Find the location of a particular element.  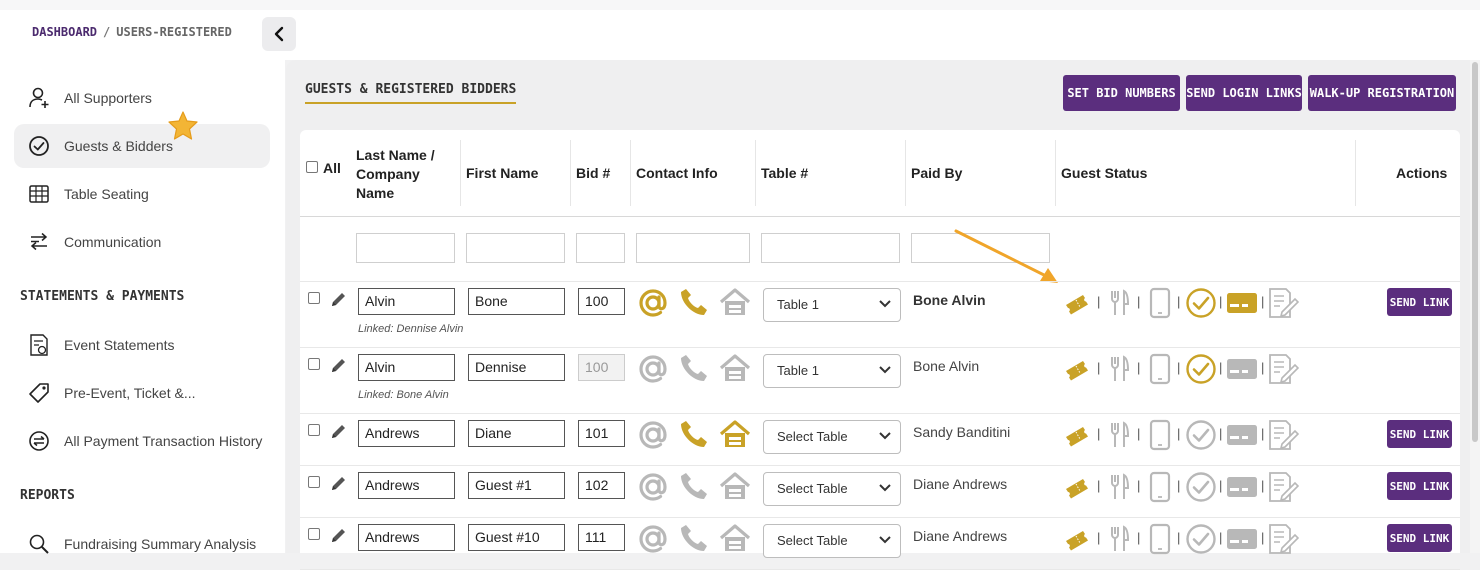

header-first-name: First Name is located at coordinates (502, 173).